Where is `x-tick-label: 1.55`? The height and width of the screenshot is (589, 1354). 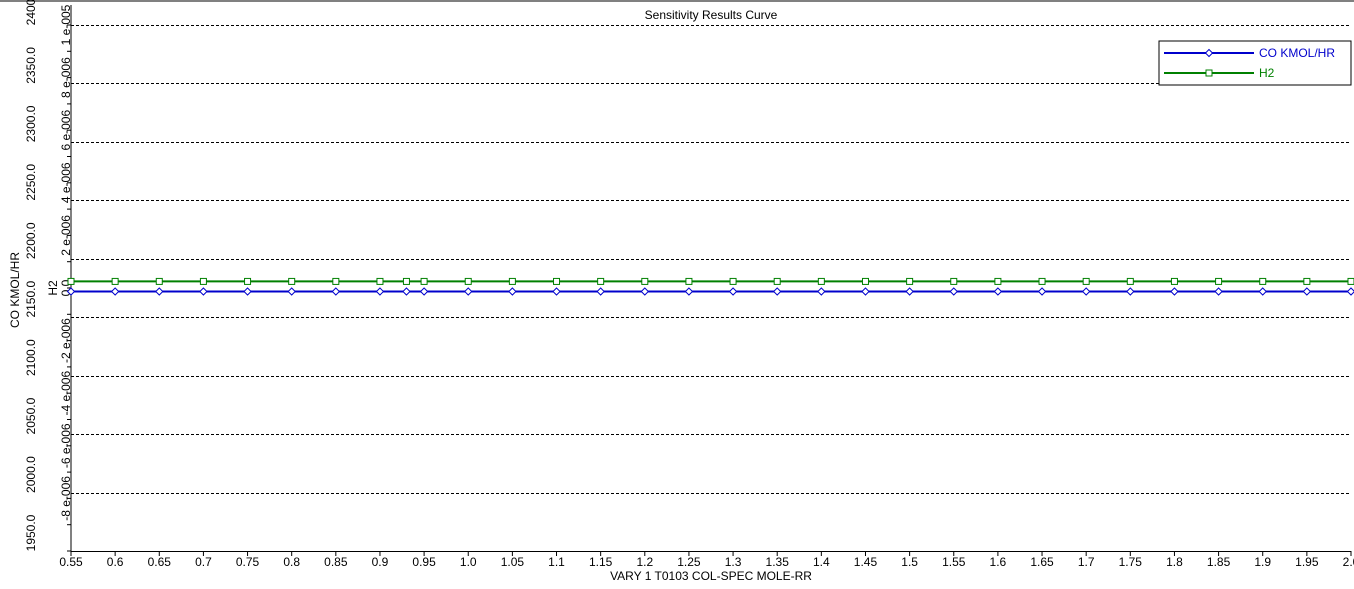
x-tick-label: 1.55 is located at coordinates (954, 562).